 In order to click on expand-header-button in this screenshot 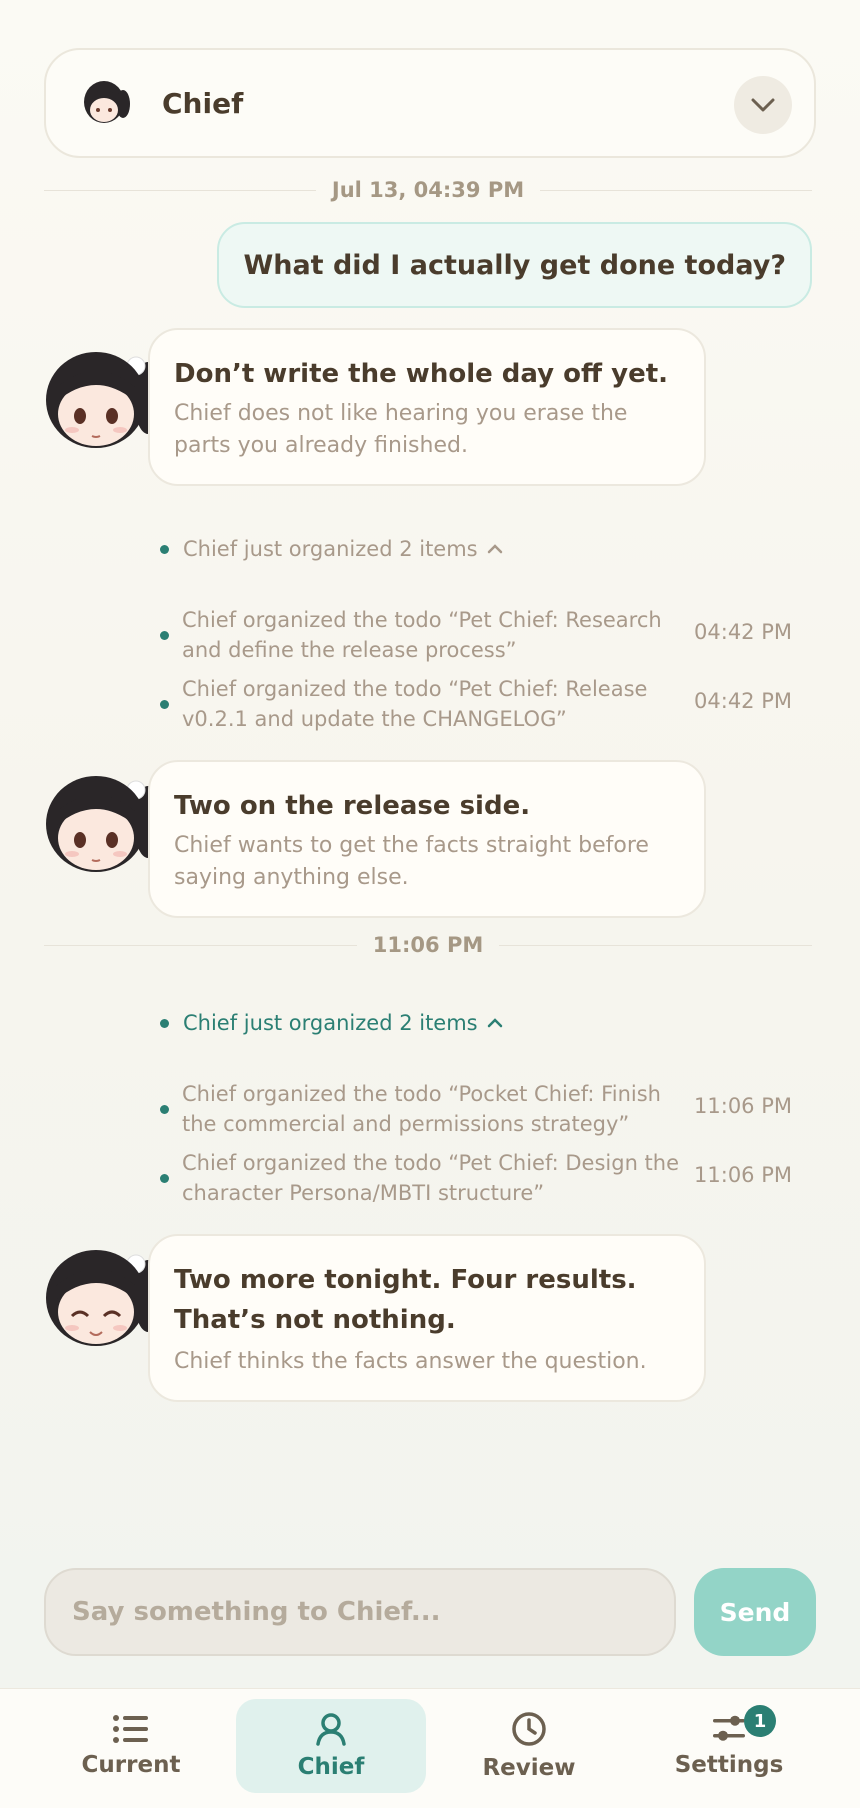, I will do `click(763, 105)`.